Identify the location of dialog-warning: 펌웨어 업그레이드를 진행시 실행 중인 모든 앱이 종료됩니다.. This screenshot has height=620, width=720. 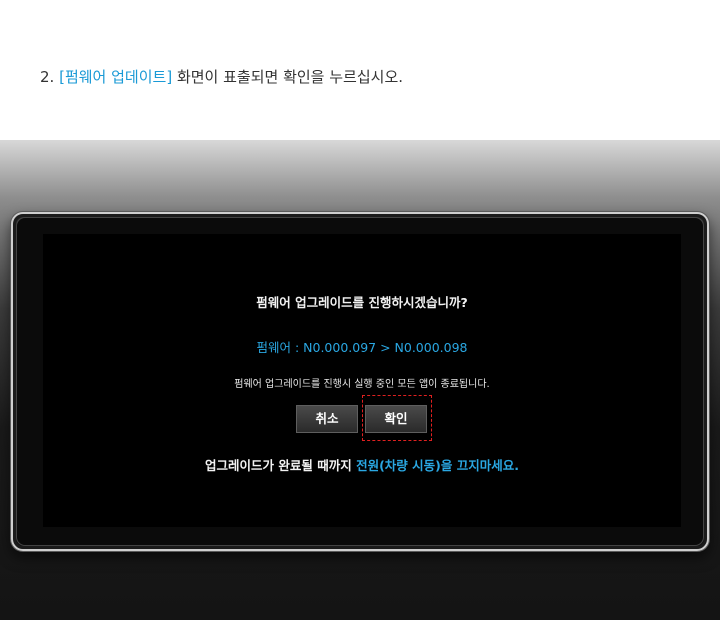
(362, 384).